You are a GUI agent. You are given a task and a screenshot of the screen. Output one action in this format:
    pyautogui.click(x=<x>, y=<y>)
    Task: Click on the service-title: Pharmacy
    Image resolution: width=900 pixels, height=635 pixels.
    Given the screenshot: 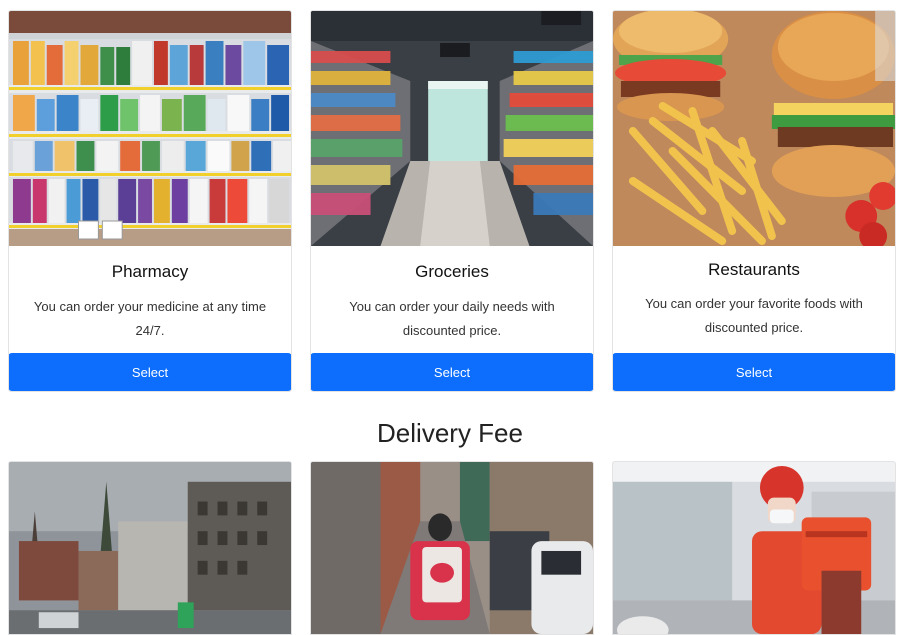 What is the action you would take?
    pyautogui.click(x=150, y=271)
    